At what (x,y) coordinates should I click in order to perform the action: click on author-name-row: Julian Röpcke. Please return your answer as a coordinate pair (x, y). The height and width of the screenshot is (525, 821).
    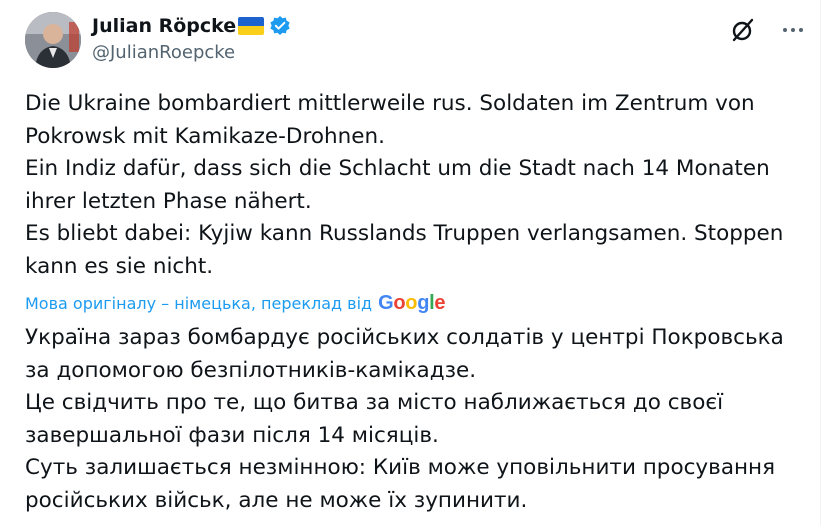
    Looking at the image, I should click on (191, 26).